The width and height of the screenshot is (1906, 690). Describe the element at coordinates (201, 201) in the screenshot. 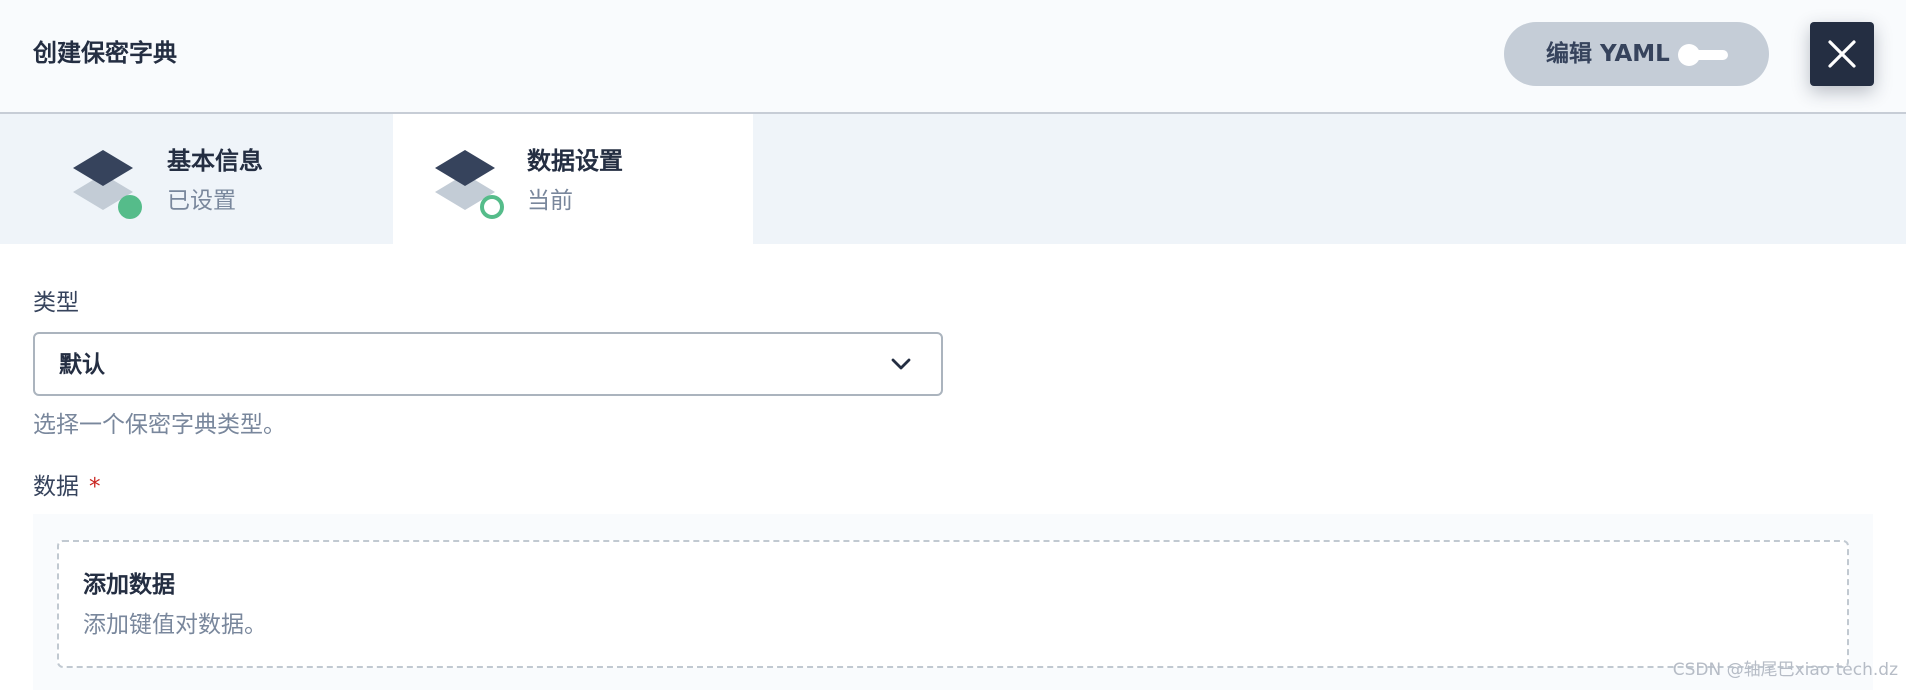

I see `step-status: 已设置` at that location.